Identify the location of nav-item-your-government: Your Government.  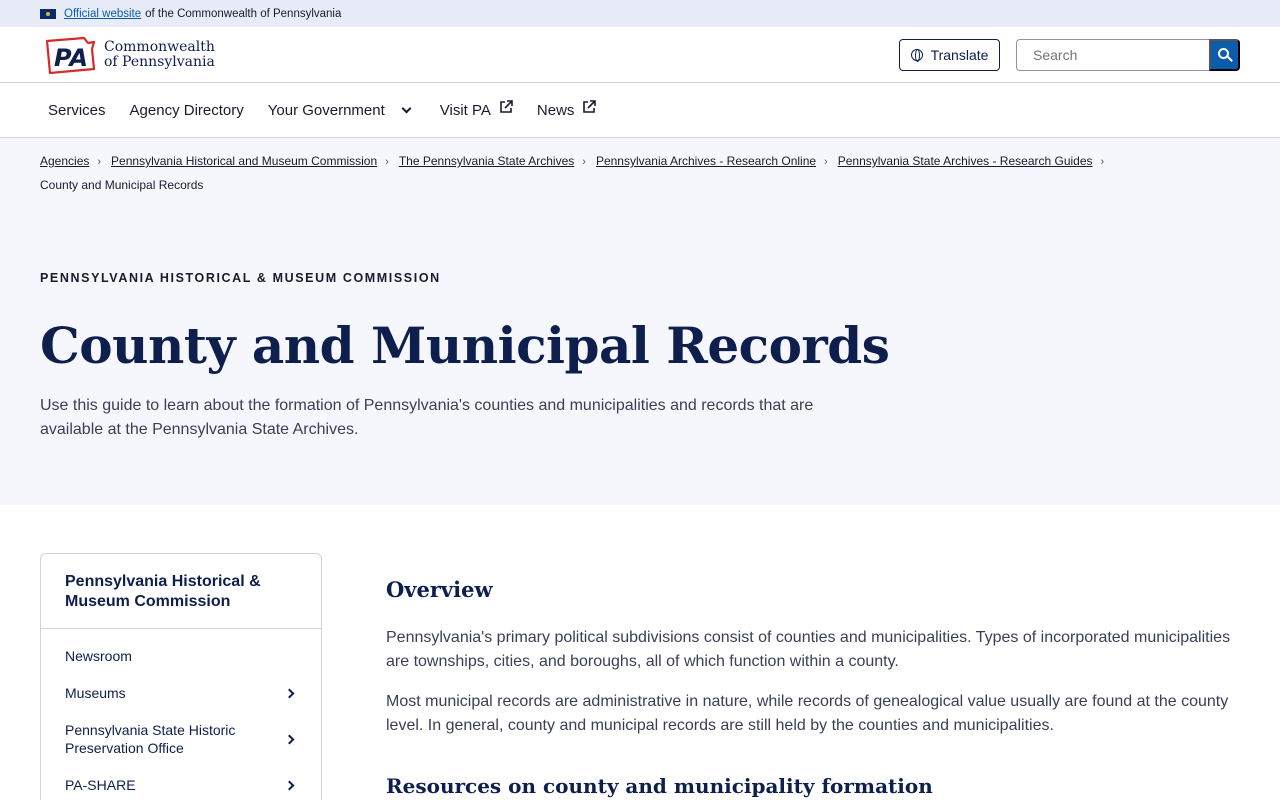
(342, 110).